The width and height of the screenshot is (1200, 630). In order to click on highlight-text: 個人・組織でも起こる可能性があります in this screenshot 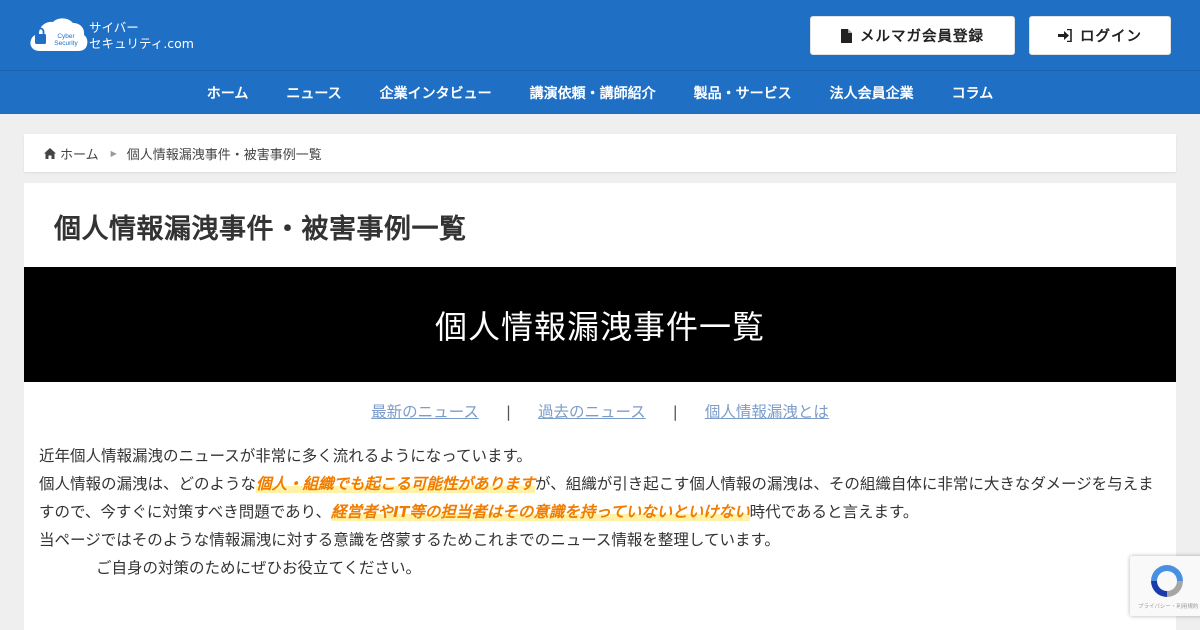, I will do `click(396, 484)`.